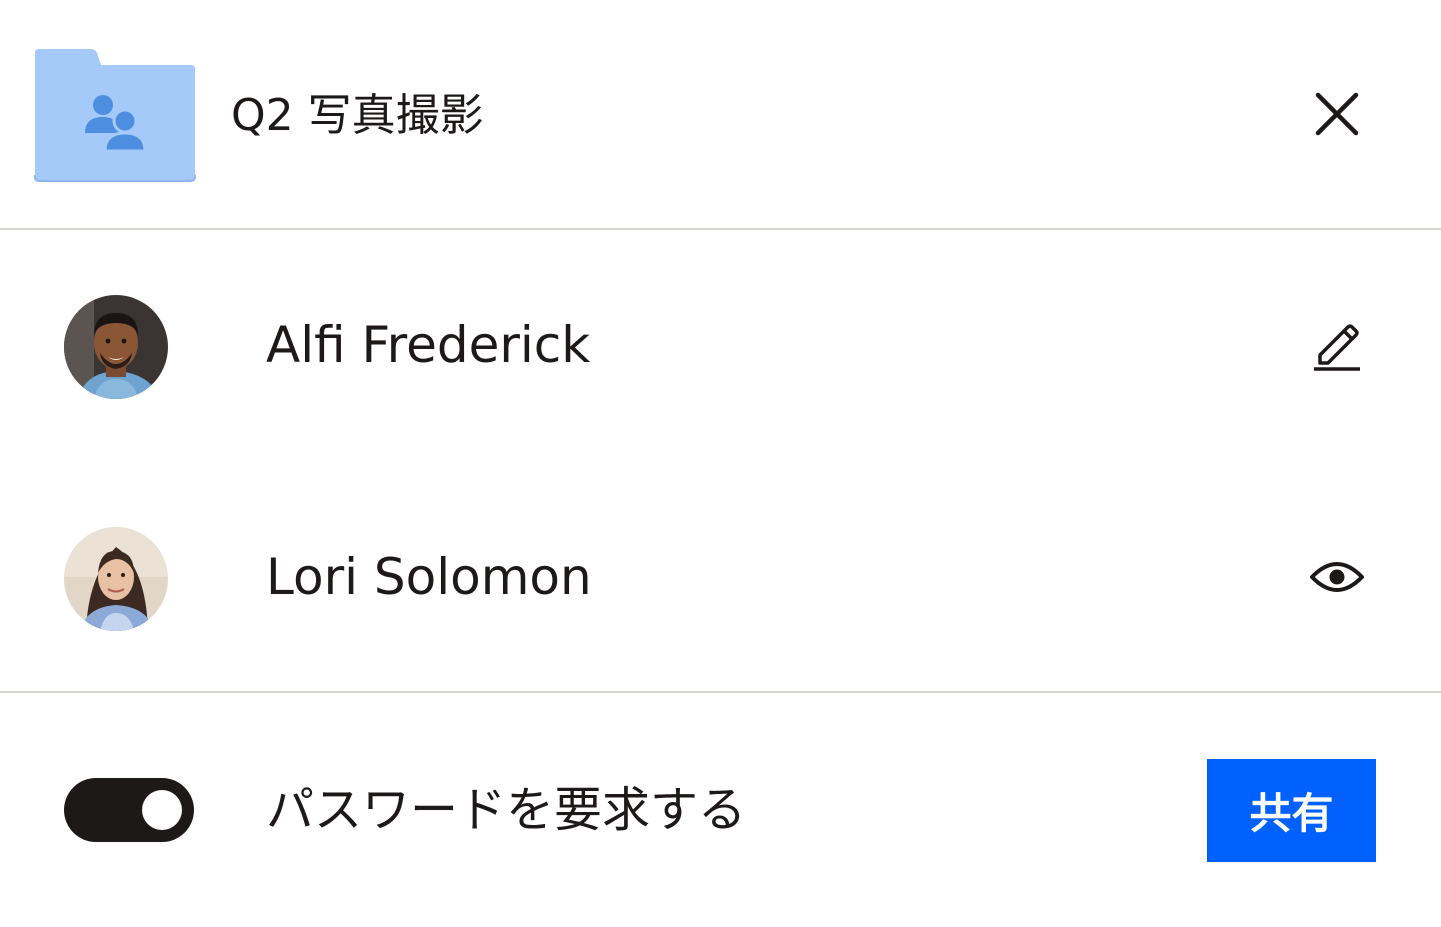 The height and width of the screenshot is (927, 1441). Describe the element at coordinates (720, 579) in the screenshot. I see `member-row: Lori Solomon` at that location.